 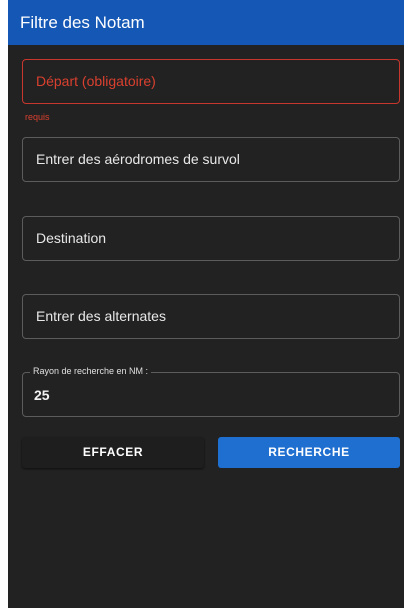 What do you see at coordinates (211, 159) in the screenshot?
I see `overflight-aerodromes-input: Entrer des aérodromes de survol` at bounding box center [211, 159].